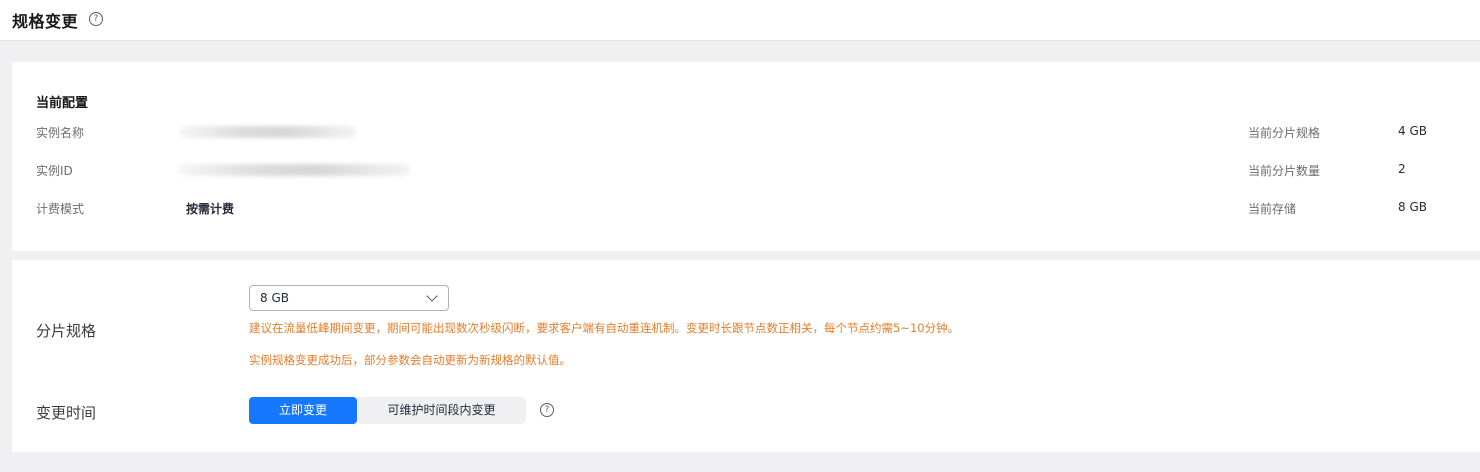 This screenshot has height=472, width=1480. I want to click on billing-mode-value: 按需计费, so click(210, 209).